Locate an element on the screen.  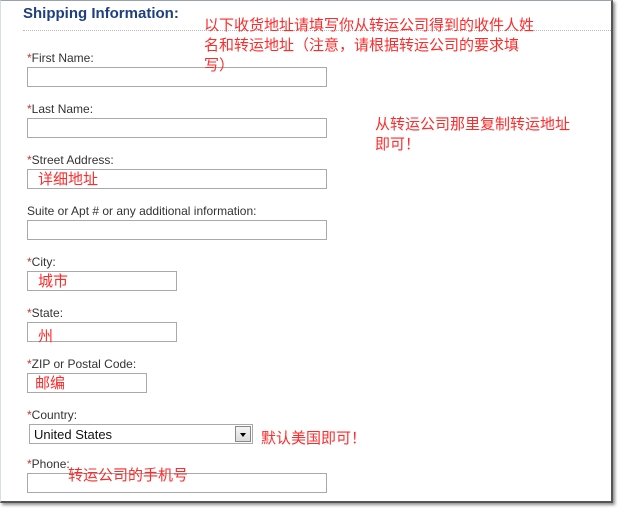
first-name-label: *First Name: is located at coordinates (60, 58).